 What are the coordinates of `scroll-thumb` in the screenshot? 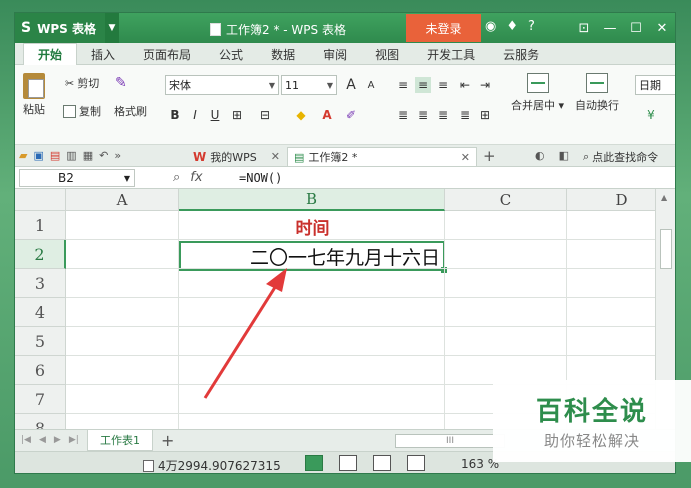 It's located at (666, 249).